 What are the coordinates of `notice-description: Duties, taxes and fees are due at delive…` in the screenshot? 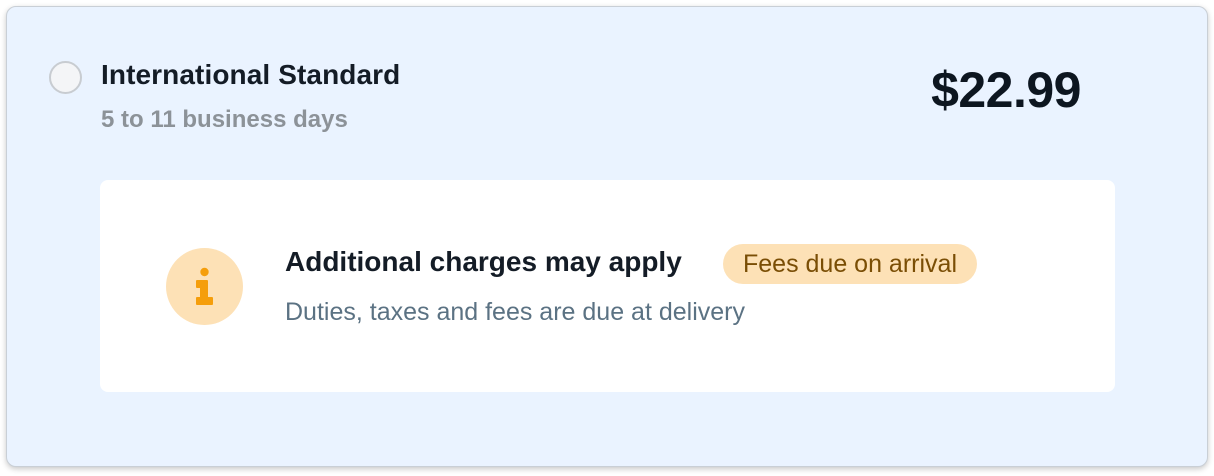 It's located at (515, 312).